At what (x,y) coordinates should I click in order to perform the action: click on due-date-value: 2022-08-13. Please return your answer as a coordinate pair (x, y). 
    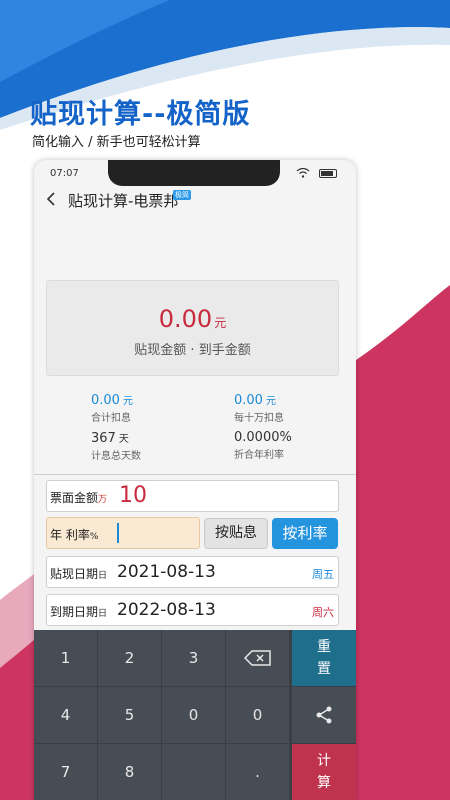
    Looking at the image, I should click on (166, 610).